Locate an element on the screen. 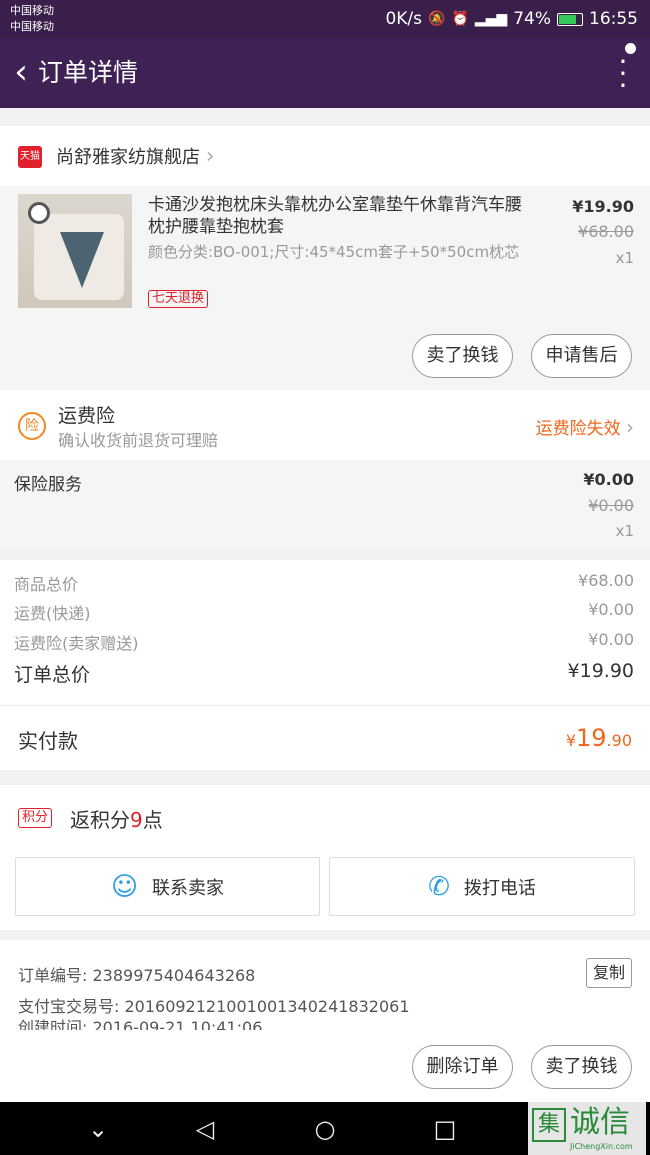  watermark-text: 诚信 is located at coordinates (600, 1122).